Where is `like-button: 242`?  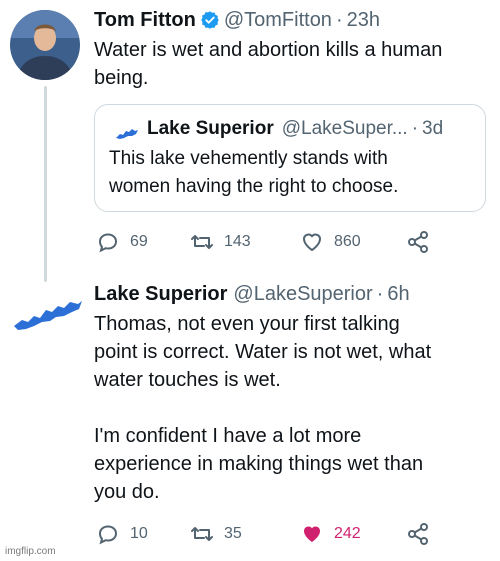 like-button: 242 is located at coordinates (330, 534).